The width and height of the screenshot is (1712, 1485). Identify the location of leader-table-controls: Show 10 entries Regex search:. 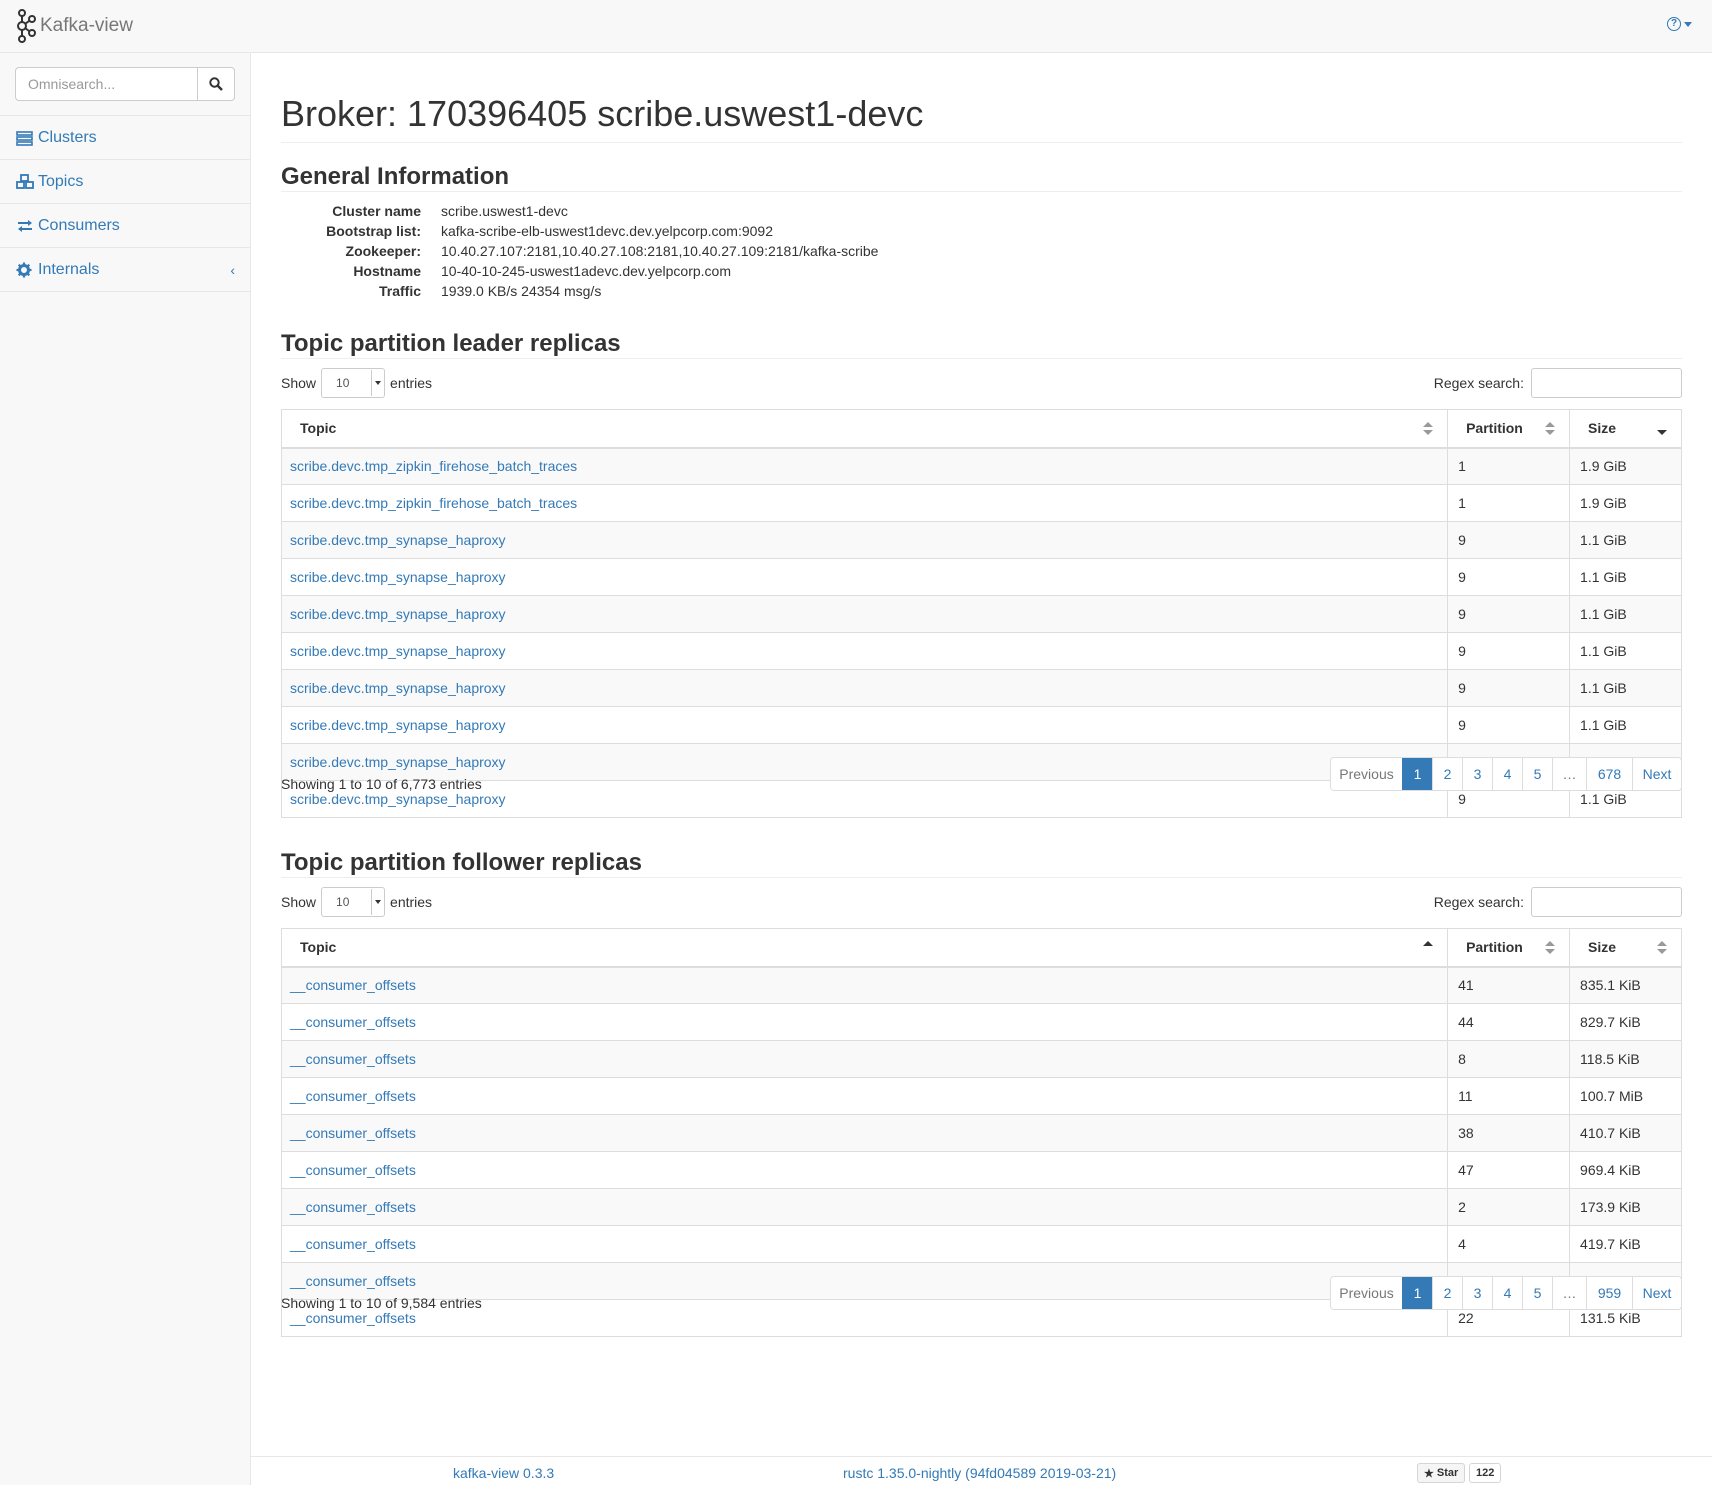
(981, 384).